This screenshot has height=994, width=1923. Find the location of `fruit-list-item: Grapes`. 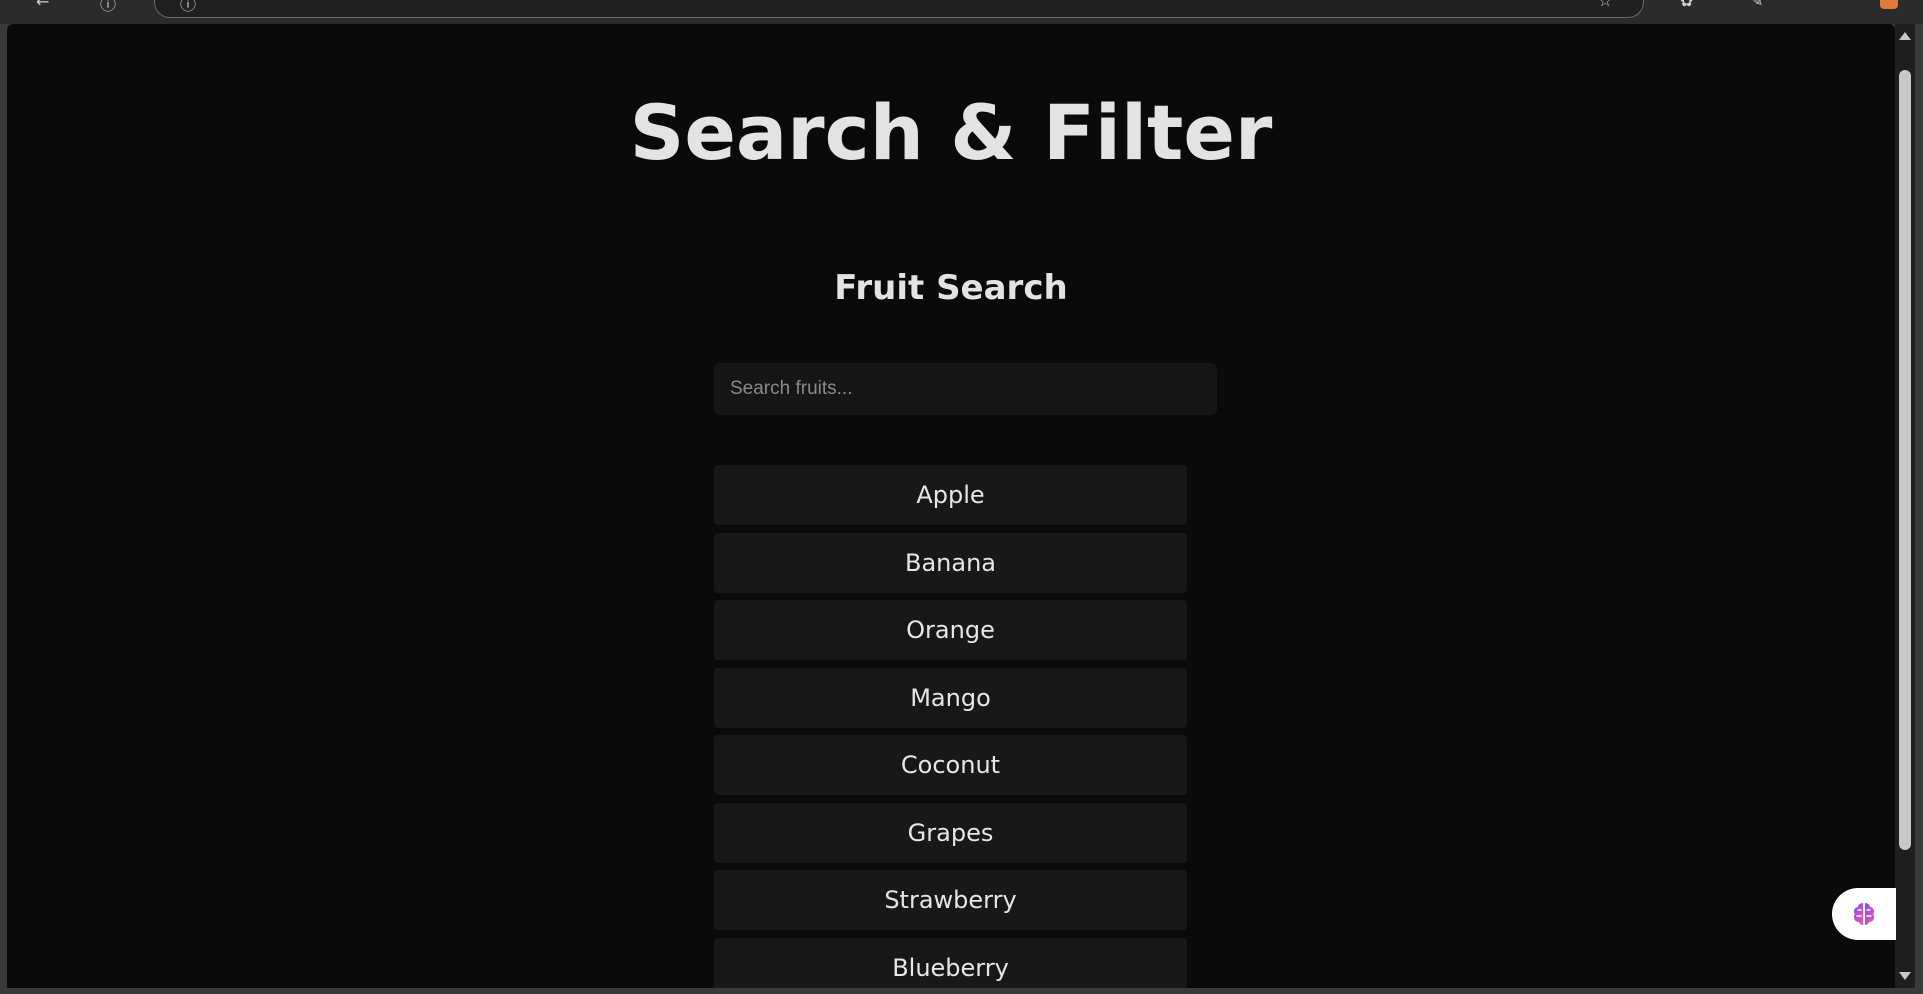

fruit-list-item: Grapes is located at coordinates (950, 832).